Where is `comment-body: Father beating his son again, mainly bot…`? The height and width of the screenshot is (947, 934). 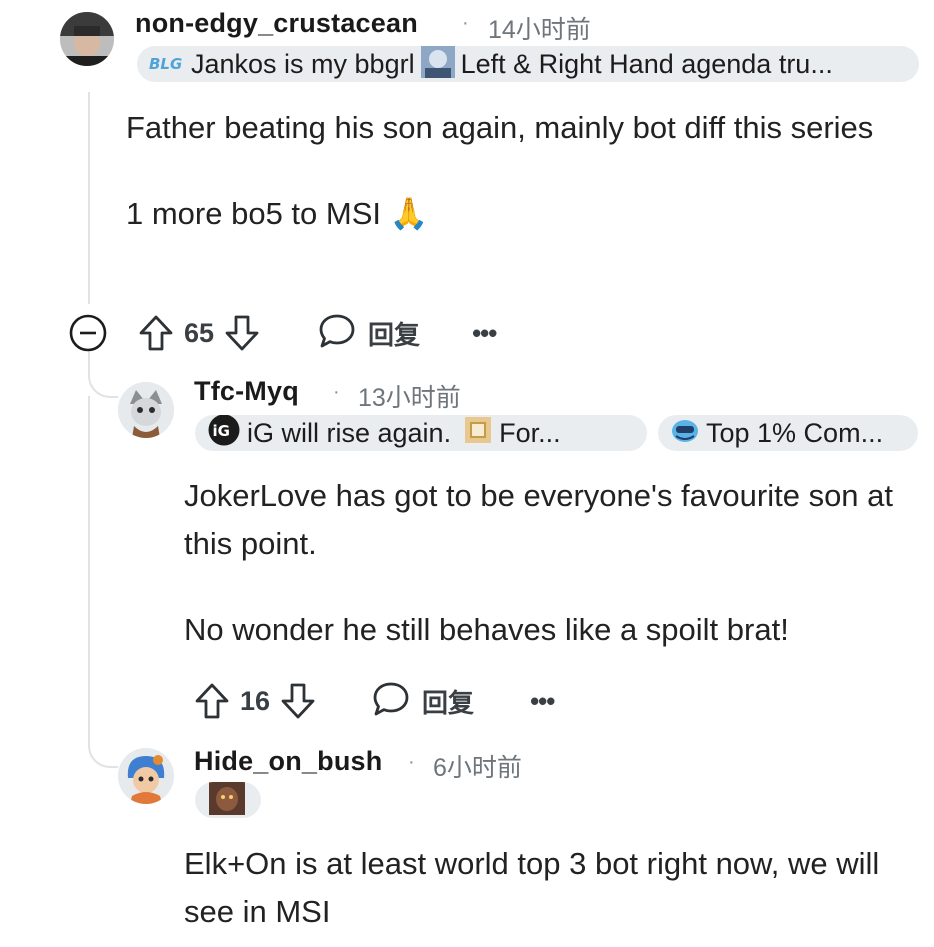 comment-body: Father beating his son again, mainly bot… is located at coordinates (516, 171).